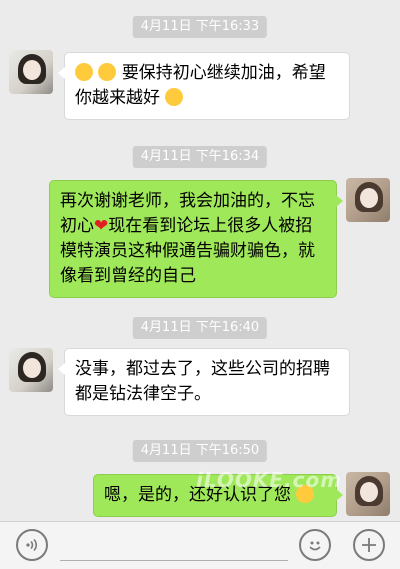  Describe the element at coordinates (117, 98) in the screenshot. I see `message-text: 你越来越好` at that location.